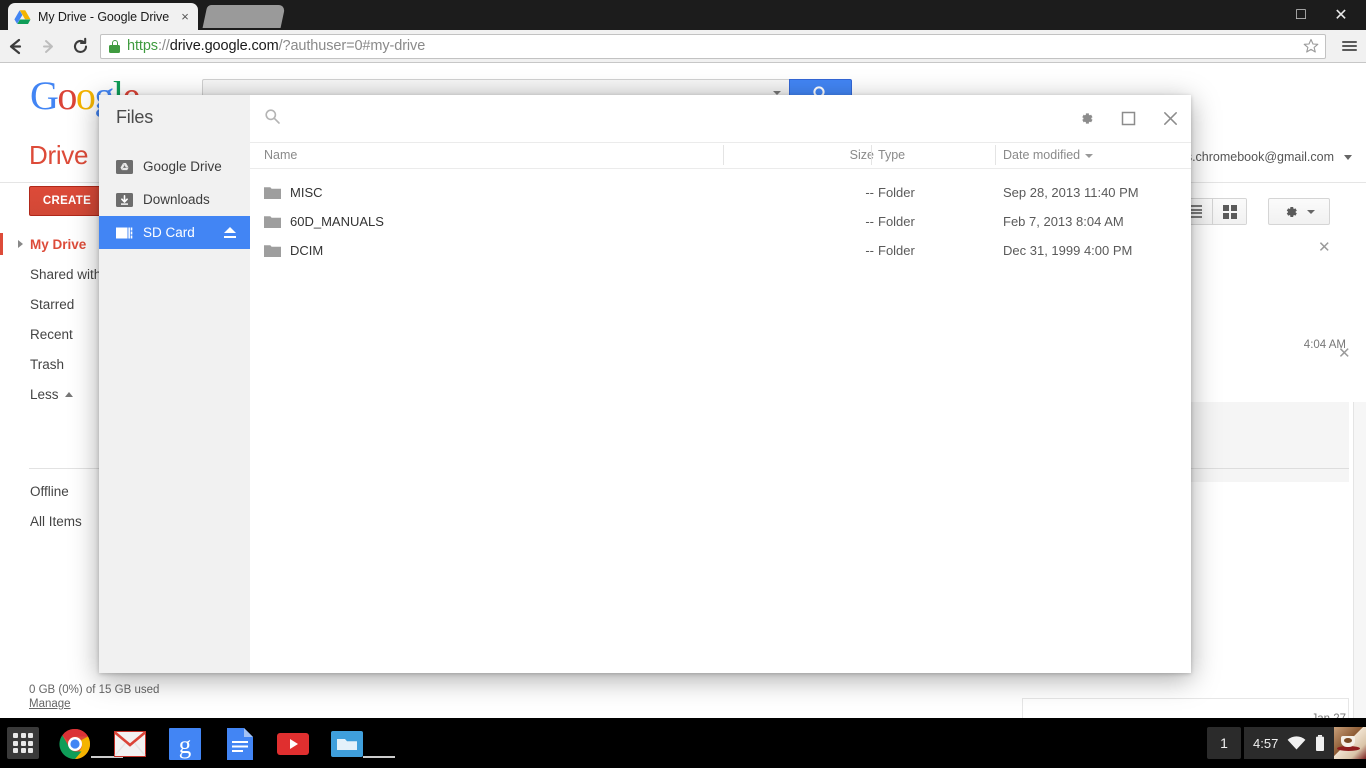 The image size is (1366, 768). What do you see at coordinates (293, 192) in the screenshot?
I see `file-name-cell: MISC` at bounding box center [293, 192].